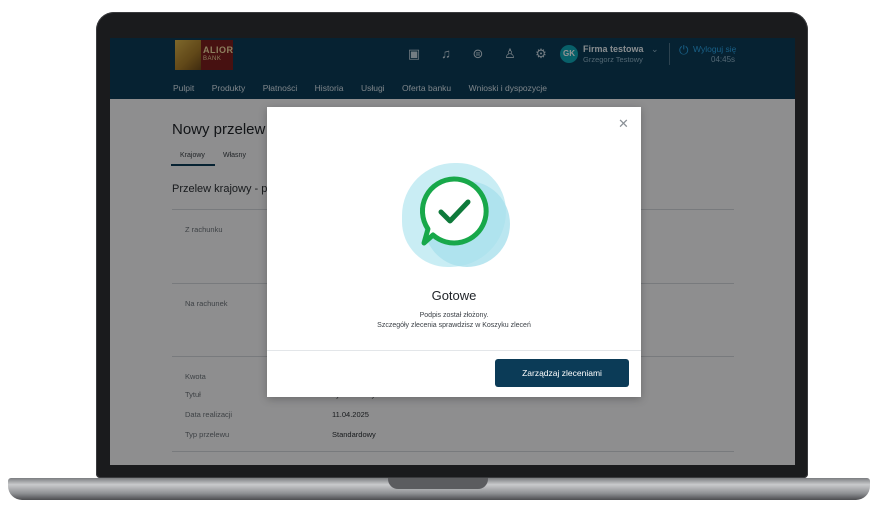 The image size is (877, 511). I want to click on manage-orders-button: Zarządzaj zleceniami, so click(562, 373).